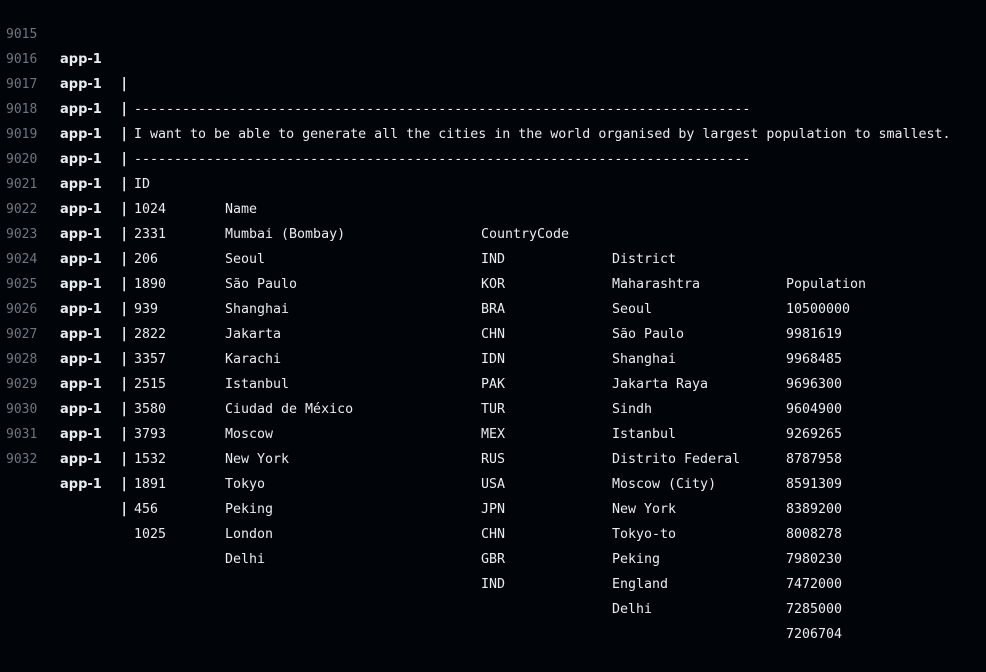 The width and height of the screenshot is (986, 672). I want to click on cell-population: 8389200, so click(814, 509).